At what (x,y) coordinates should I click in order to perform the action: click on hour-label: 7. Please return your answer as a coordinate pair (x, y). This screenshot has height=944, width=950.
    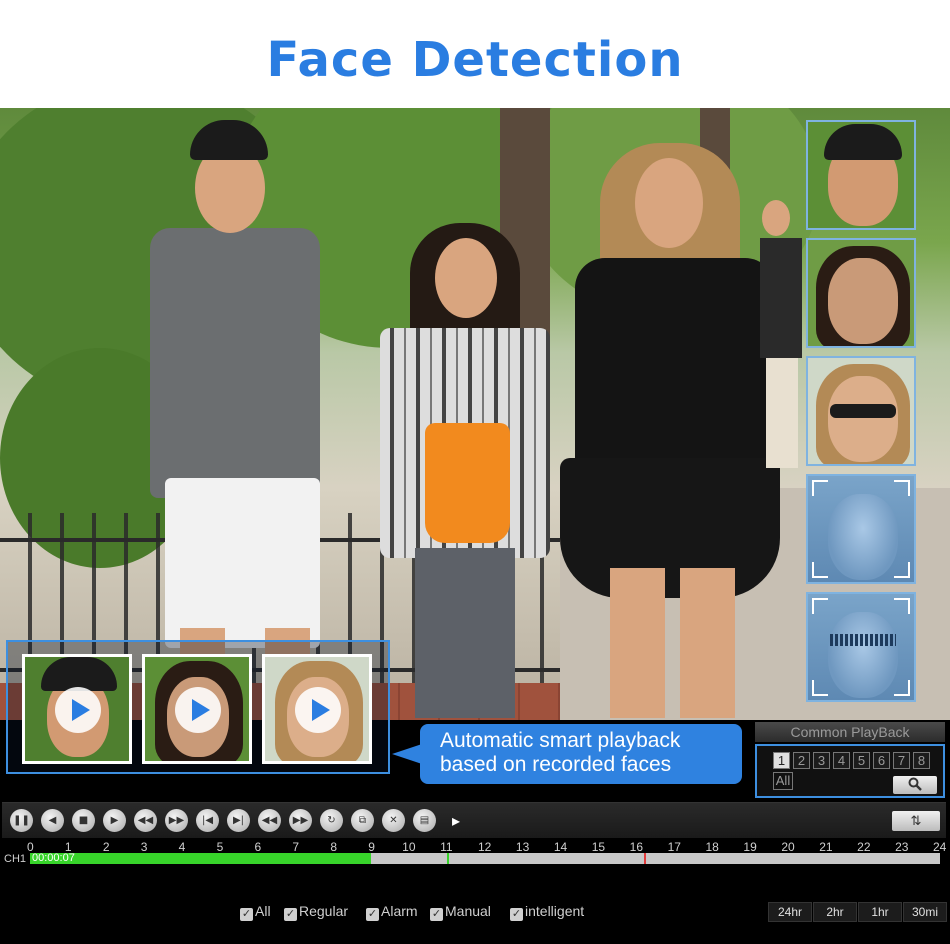
    Looking at the image, I should click on (296, 847).